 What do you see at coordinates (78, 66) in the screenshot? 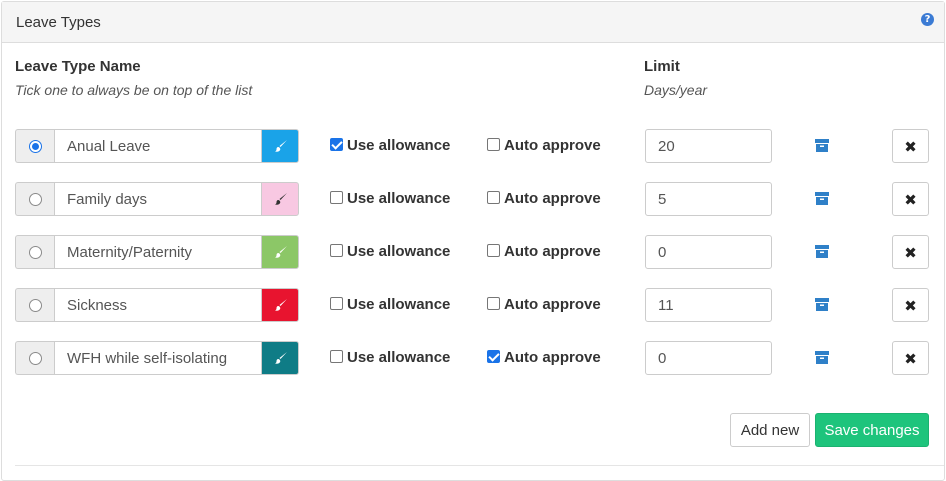
I see `leave-type-name-header: Leave Type Name` at bounding box center [78, 66].